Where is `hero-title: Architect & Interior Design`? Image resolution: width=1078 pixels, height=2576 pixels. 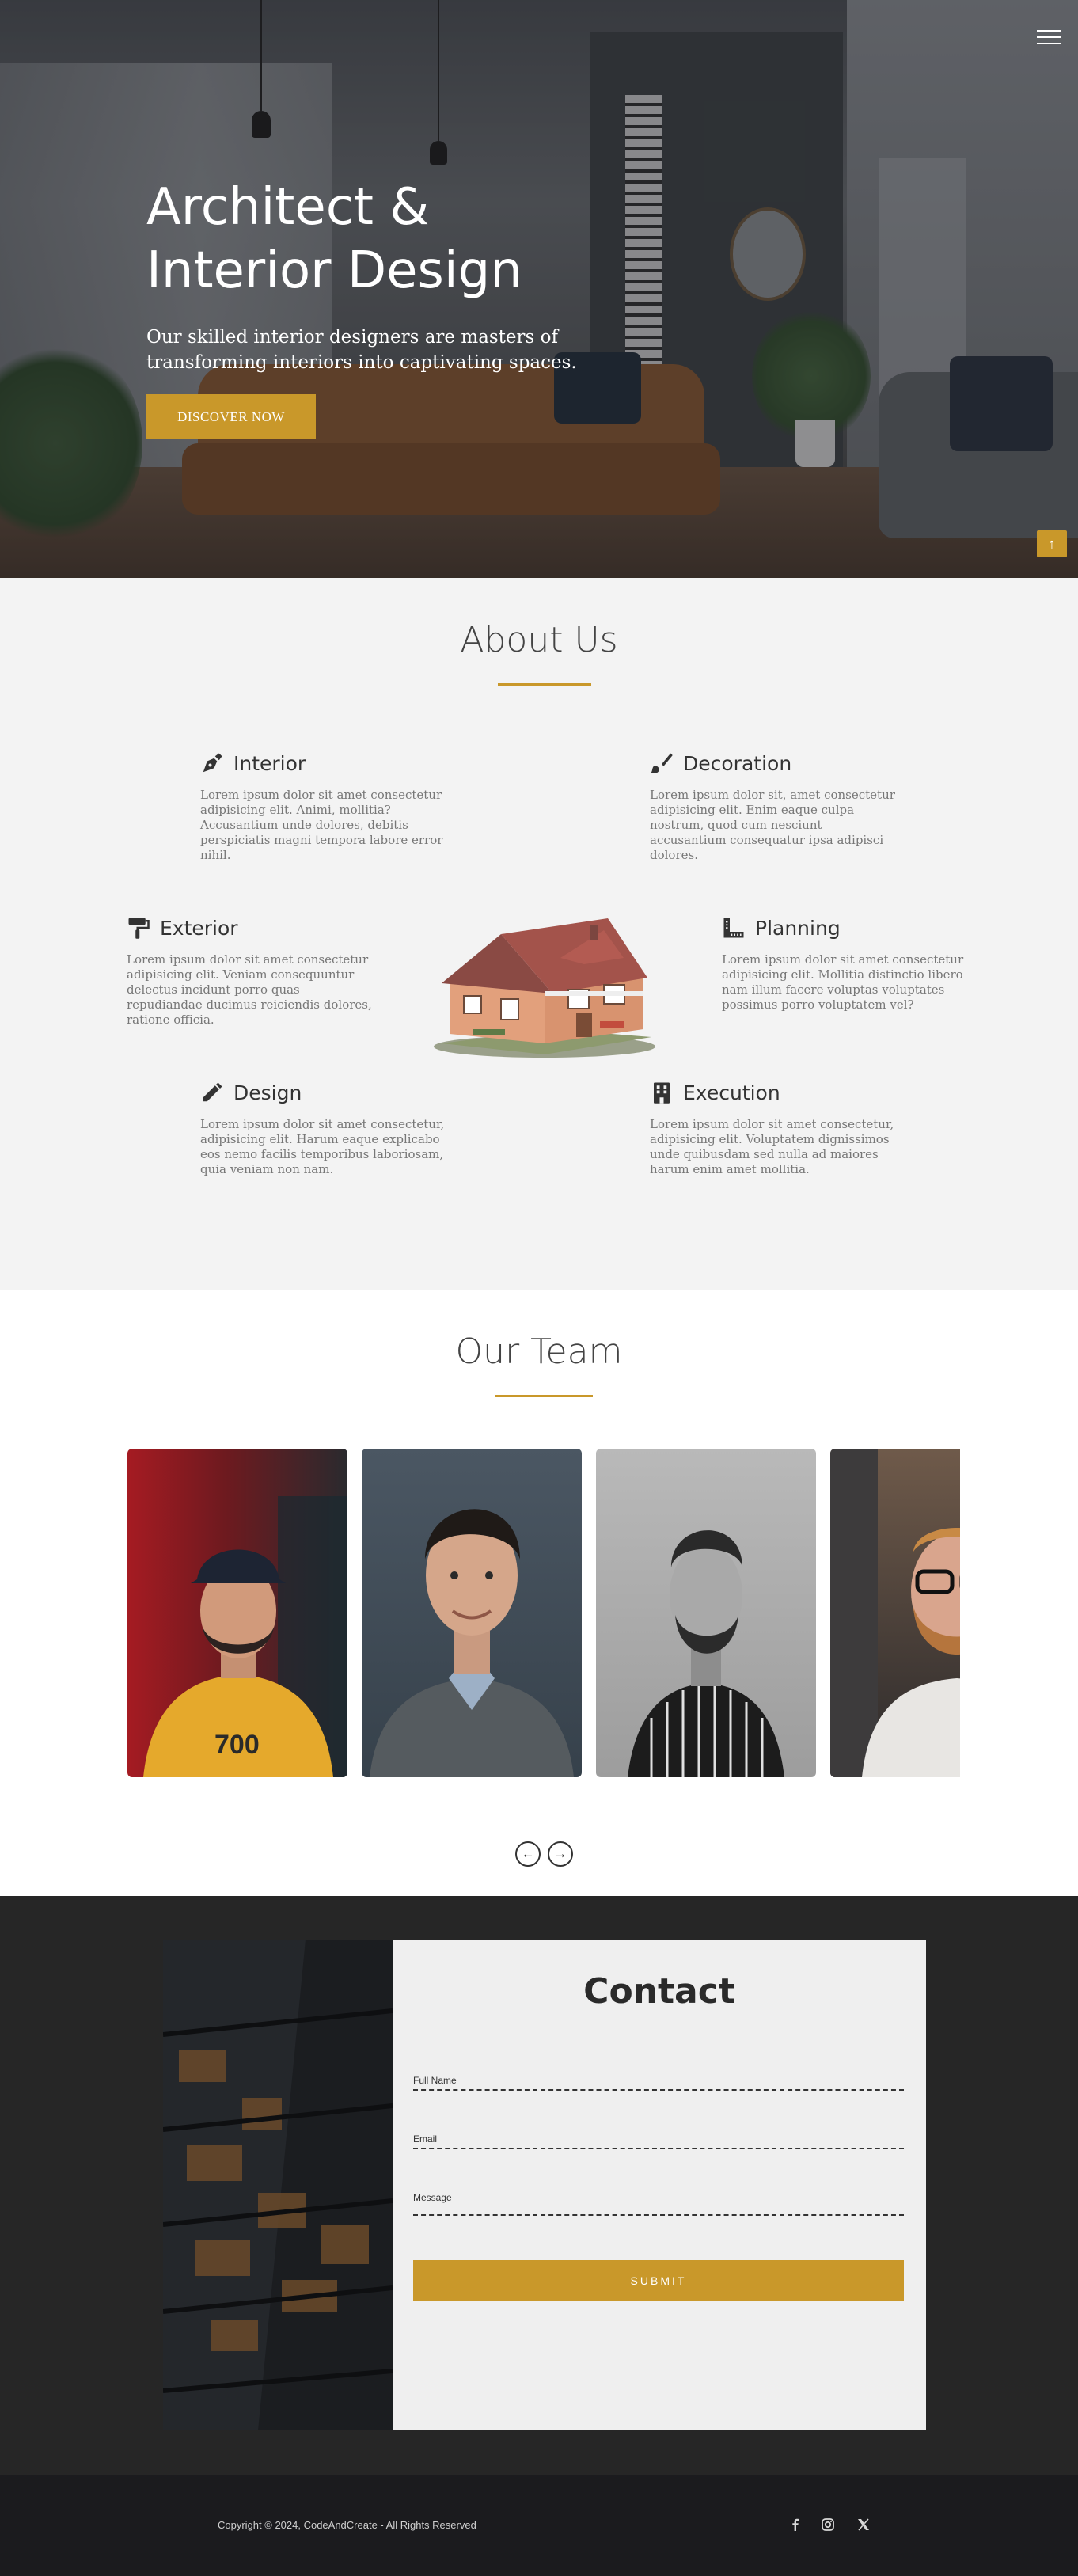
hero-title: Architect & Interior Design is located at coordinates (391, 239).